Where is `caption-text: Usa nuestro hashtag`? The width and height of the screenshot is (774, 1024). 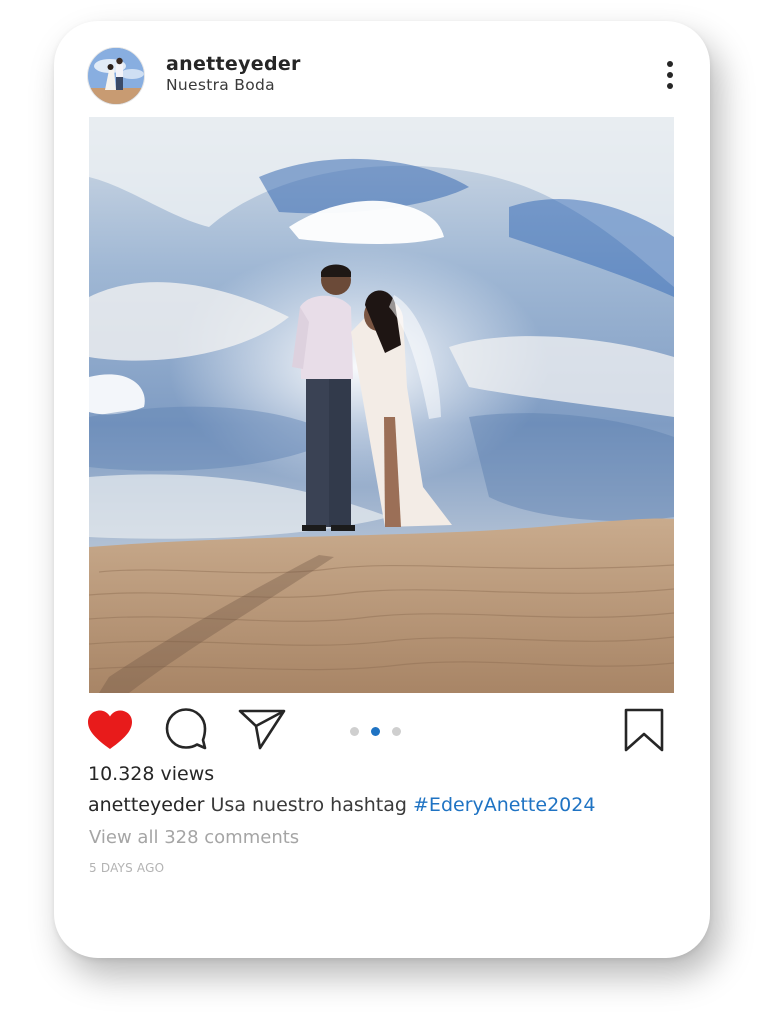 caption-text: Usa nuestro hashtag is located at coordinates (308, 805).